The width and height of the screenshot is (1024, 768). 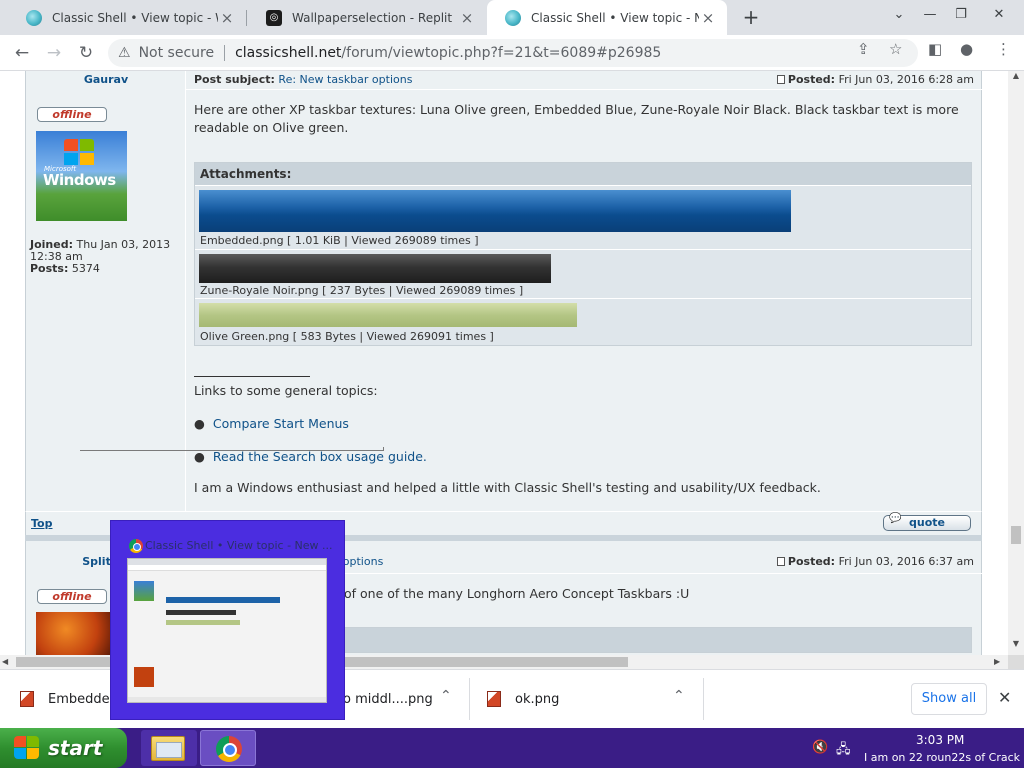 What do you see at coordinates (1016, 662) in the screenshot?
I see `scroll-corner` at bounding box center [1016, 662].